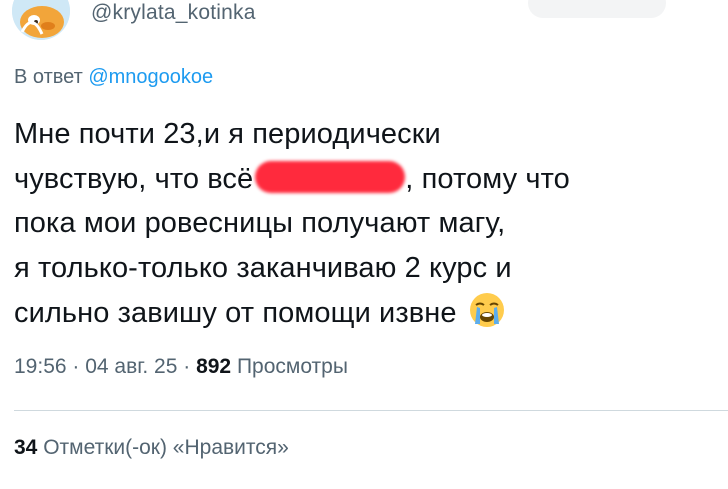 Image resolution: width=728 pixels, height=489 pixels. I want to click on tweet-line-2: чувствую, что всё , потому что, so click(344, 179).